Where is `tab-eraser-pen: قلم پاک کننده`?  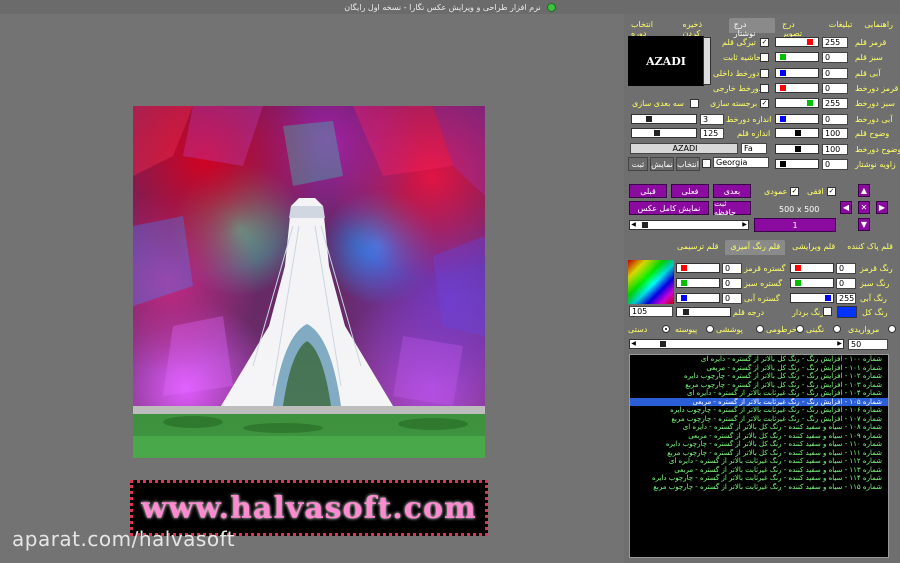 tab-eraser-pen: قلم پاک کننده is located at coordinates (870, 247).